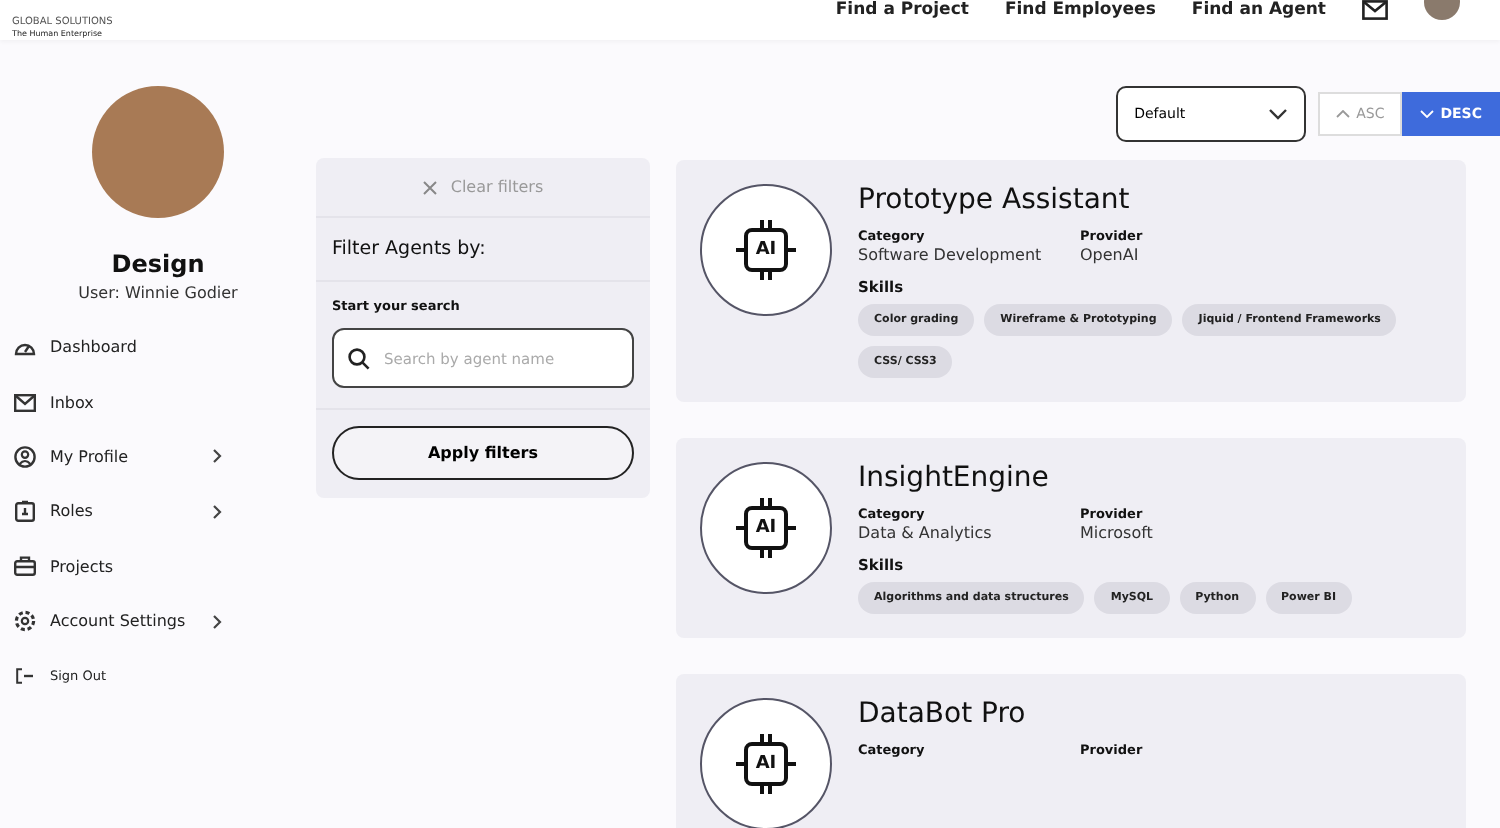 The height and width of the screenshot is (828, 1500). What do you see at coordinates (483, 250) in the screenshot?
I see `filter-title: Filter Agents by:` at bounding box center [483, 250].